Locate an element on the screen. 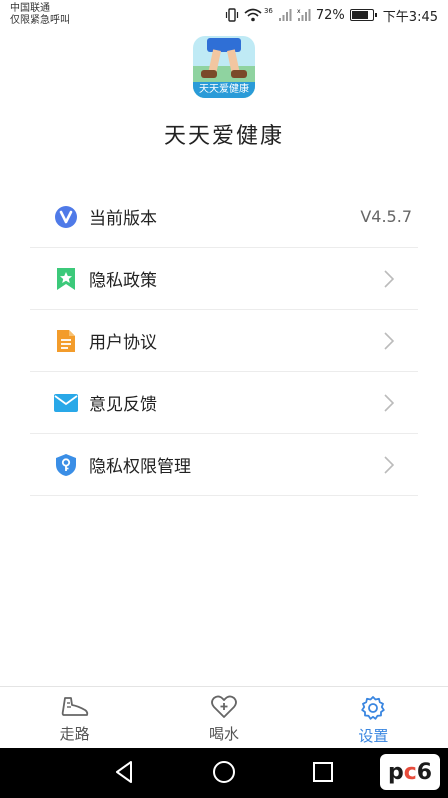  document-icon is located at coordinates (66, 341).